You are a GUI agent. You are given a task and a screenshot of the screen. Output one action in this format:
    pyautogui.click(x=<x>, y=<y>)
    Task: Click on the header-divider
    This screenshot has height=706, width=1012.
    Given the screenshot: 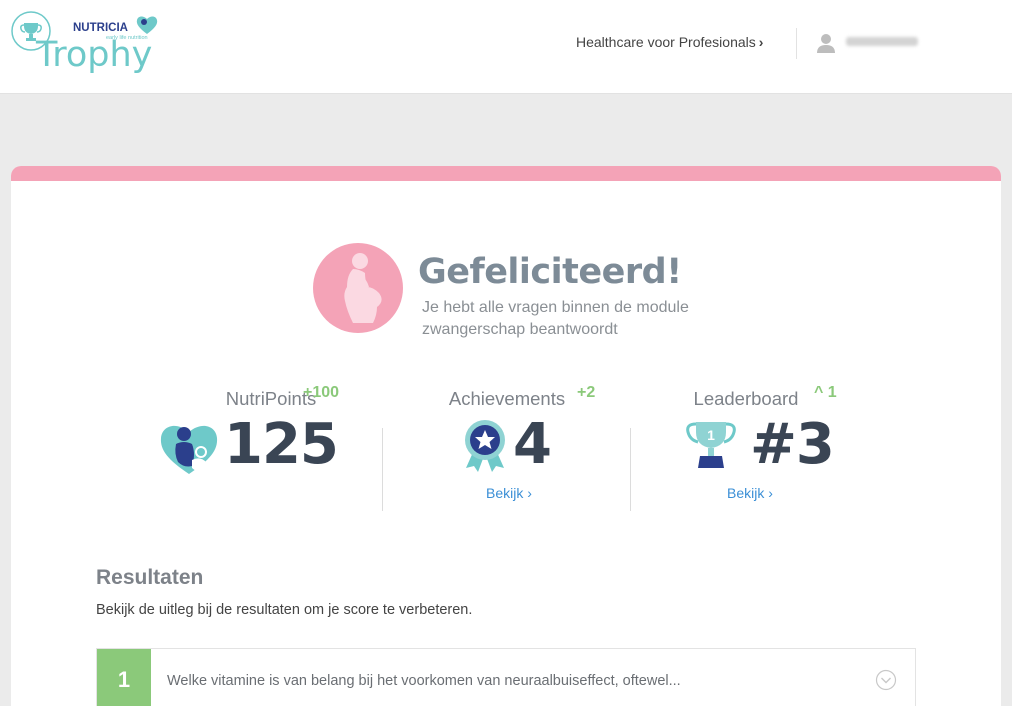 What is the action you would take?
    pyautogui.click(x=796, y=43)
    